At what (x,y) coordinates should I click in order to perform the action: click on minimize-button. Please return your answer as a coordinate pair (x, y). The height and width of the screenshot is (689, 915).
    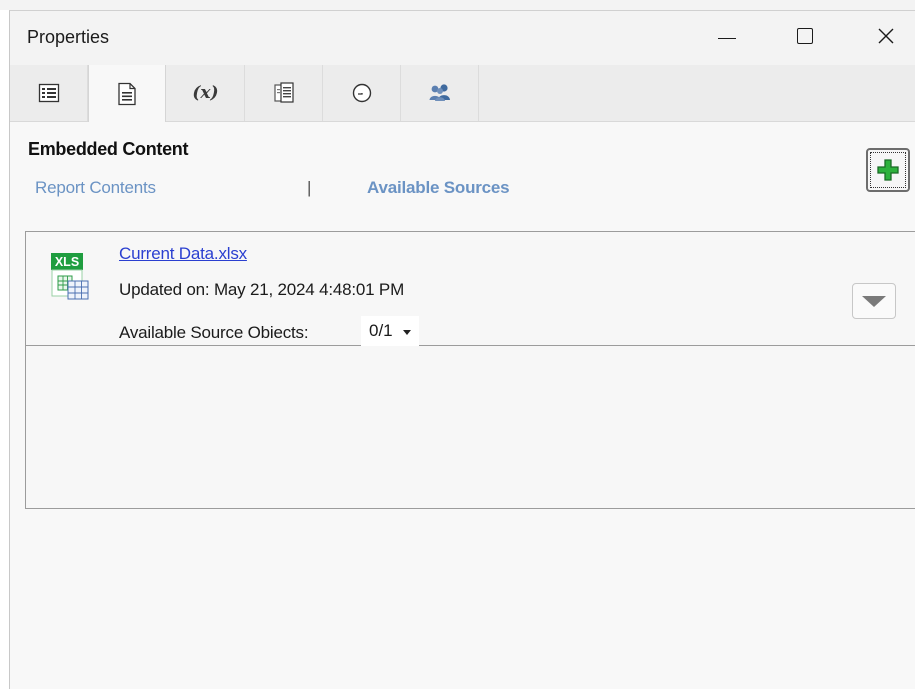
    Looking at the image, I should click on (727, 36).